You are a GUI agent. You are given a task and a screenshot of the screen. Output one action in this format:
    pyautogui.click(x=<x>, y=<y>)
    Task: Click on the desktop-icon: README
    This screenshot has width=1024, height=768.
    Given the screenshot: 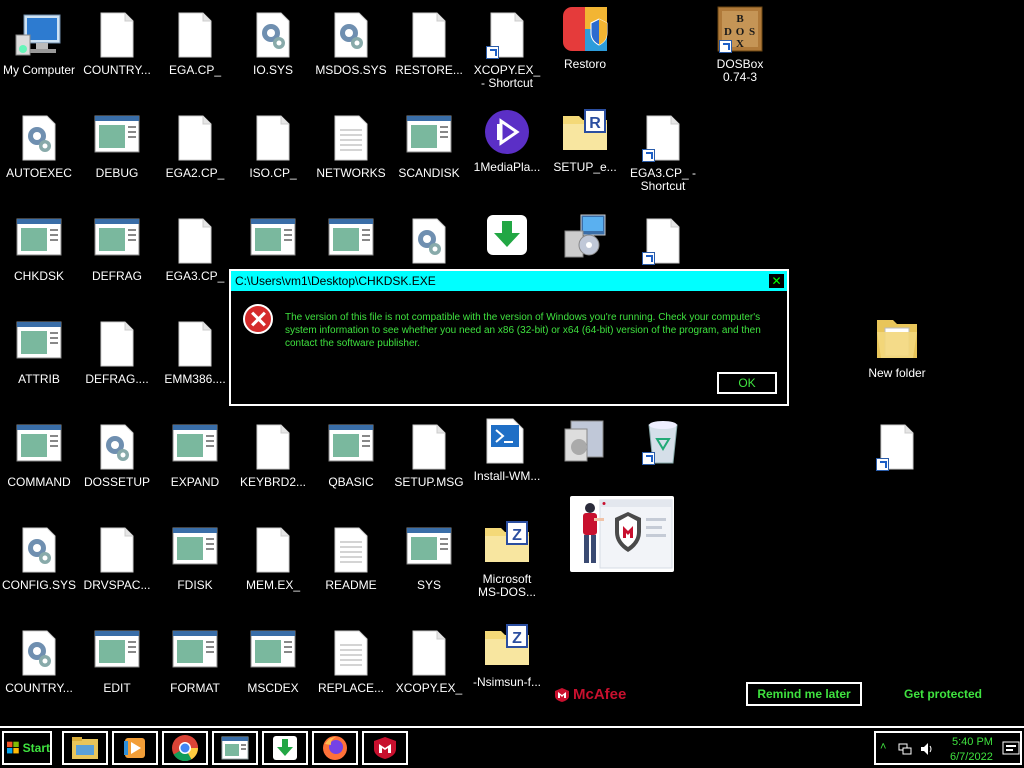 What is the action you would take?
    pyautogui.click(x=351, y=559)
    